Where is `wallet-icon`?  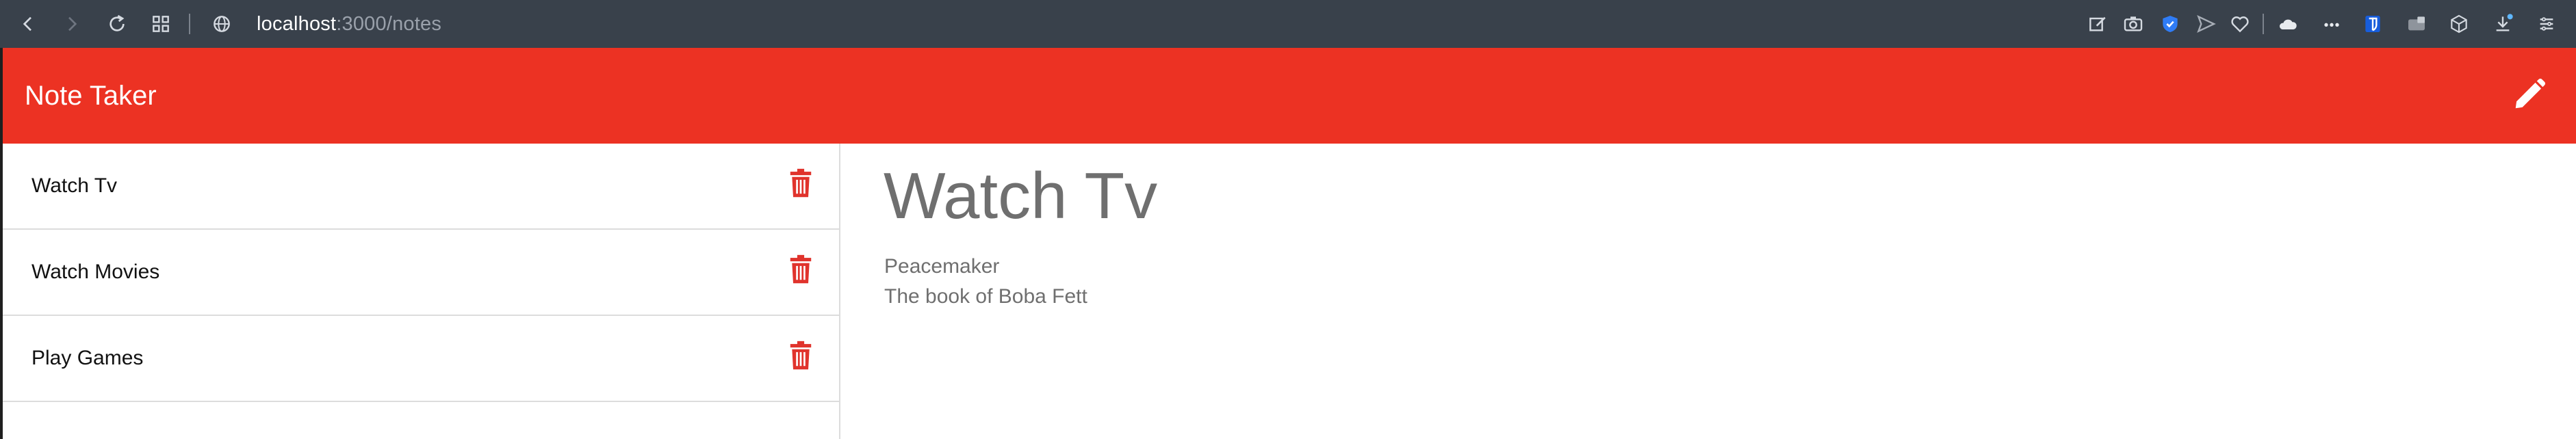
wallet-icon is located at coordinates (2416, 24).